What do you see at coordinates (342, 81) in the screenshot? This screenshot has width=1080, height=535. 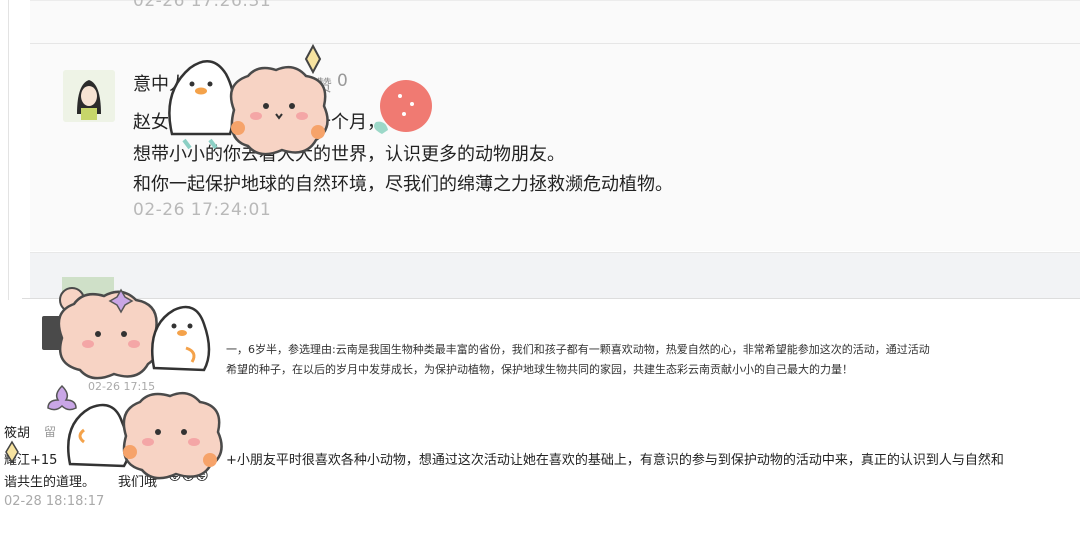 I see `comment1-likes: 0` at bounding box center [342, 81].